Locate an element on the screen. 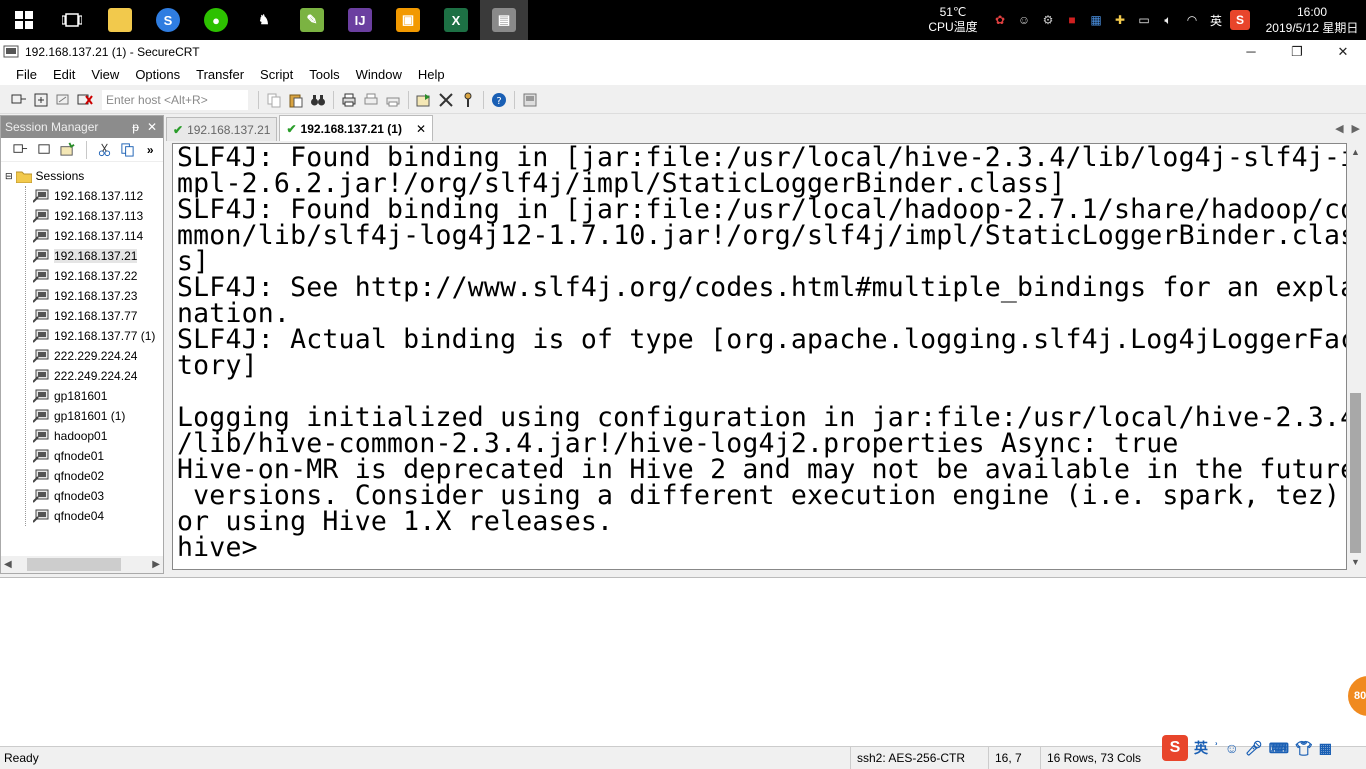 Image resolution: width=1366 pixels, height=769 pixels. session-item-label: 222.249.224.24 is located at coordinates (96, 376).